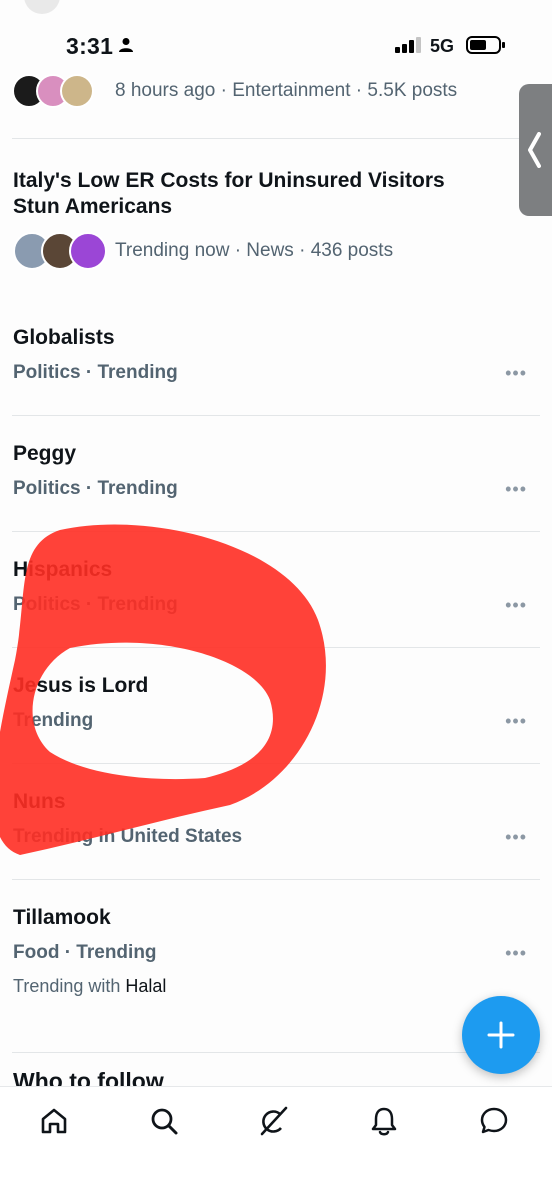 The image size is (552, 1201). What do you see at coordinates (85, 952) in the screenshot?
I see `trend-subtitle: Food · Trending` at bounding box center [85, 952].